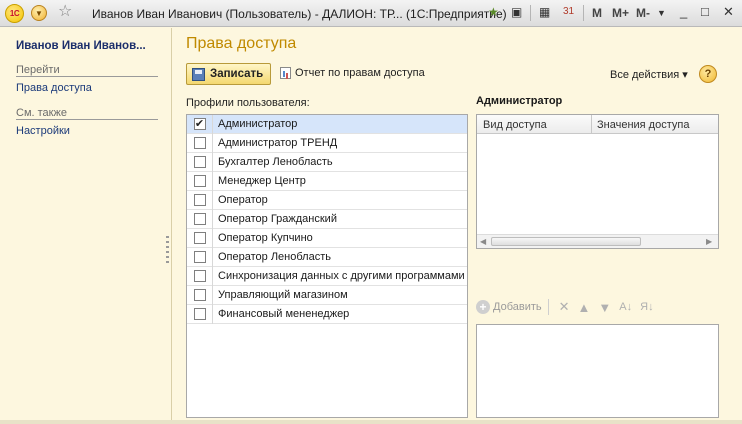 The height and width of the screenshot is (424, 742). I want to click on memory-m-minus-button: M-, so click(643, 13).